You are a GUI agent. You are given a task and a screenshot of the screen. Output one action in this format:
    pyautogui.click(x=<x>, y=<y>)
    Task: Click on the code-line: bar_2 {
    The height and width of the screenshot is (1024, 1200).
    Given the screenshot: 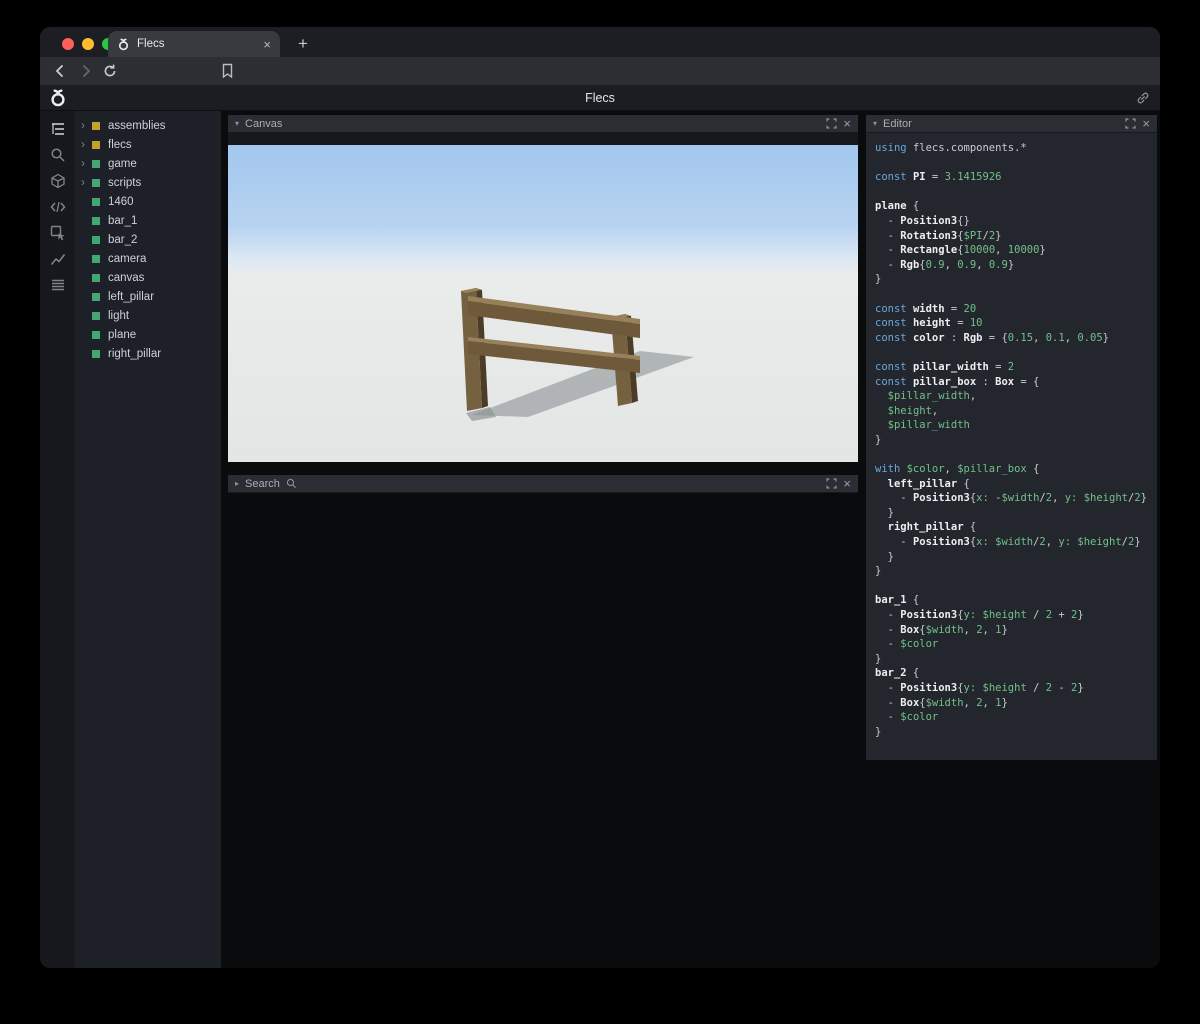 What is the action you would take?
    pyautogui.click(x=897, y=673)
    